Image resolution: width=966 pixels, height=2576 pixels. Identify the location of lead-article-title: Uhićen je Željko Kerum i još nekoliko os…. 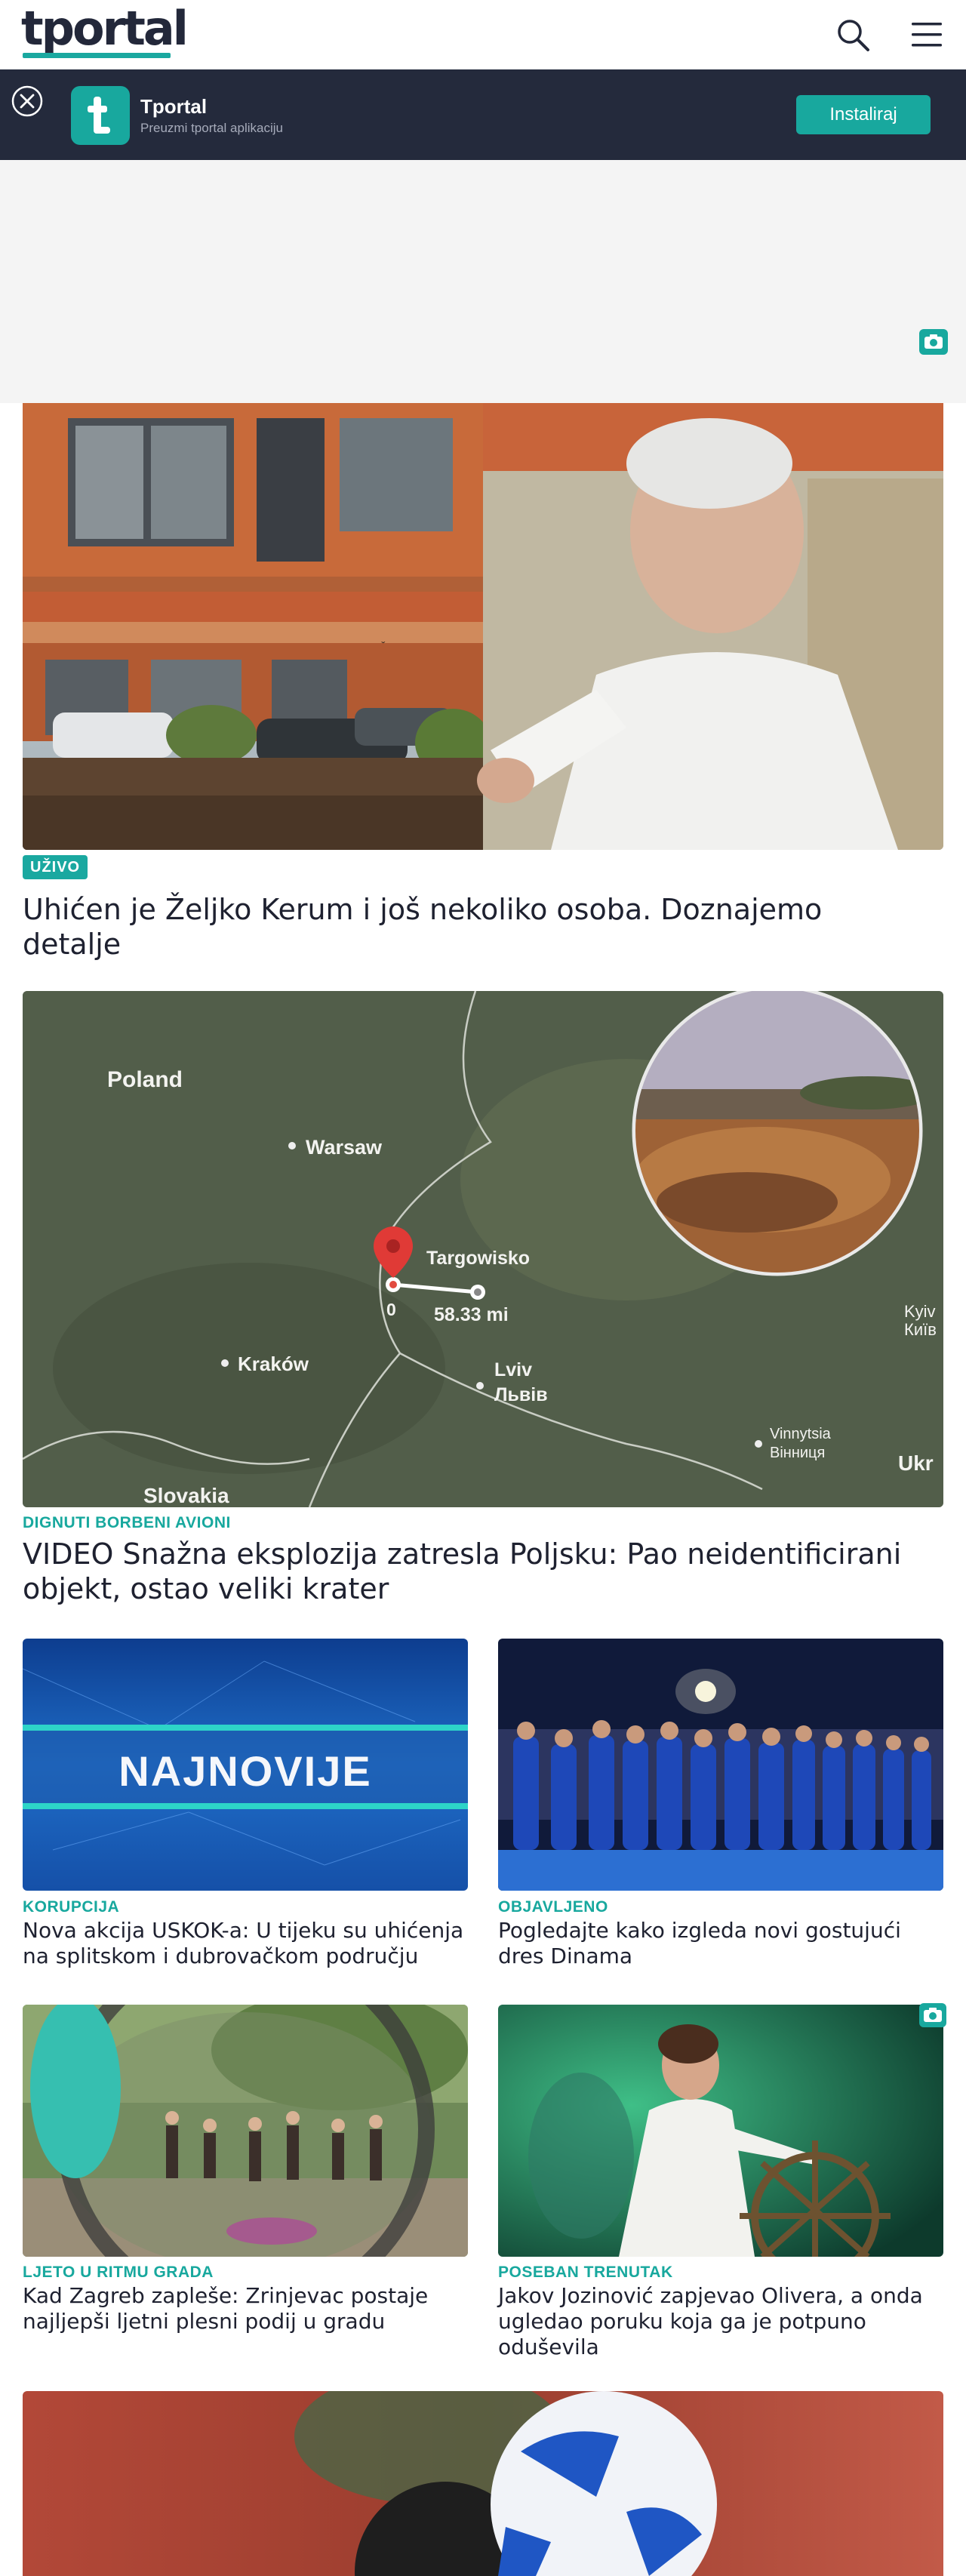
(475, 927).